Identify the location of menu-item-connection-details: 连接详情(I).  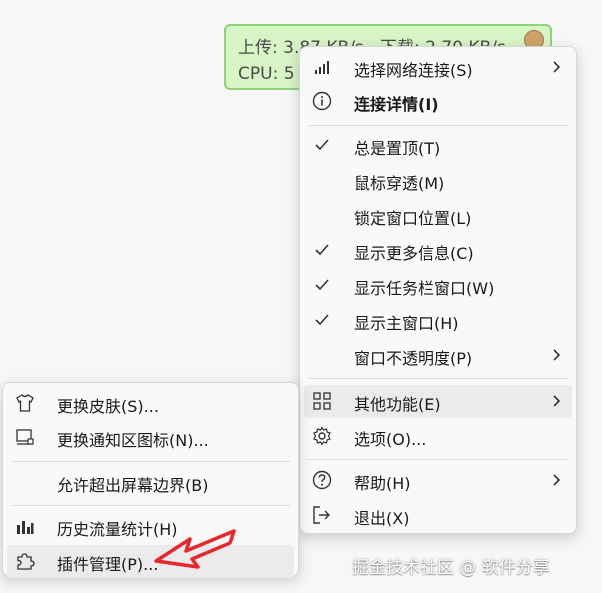
(438, 101).